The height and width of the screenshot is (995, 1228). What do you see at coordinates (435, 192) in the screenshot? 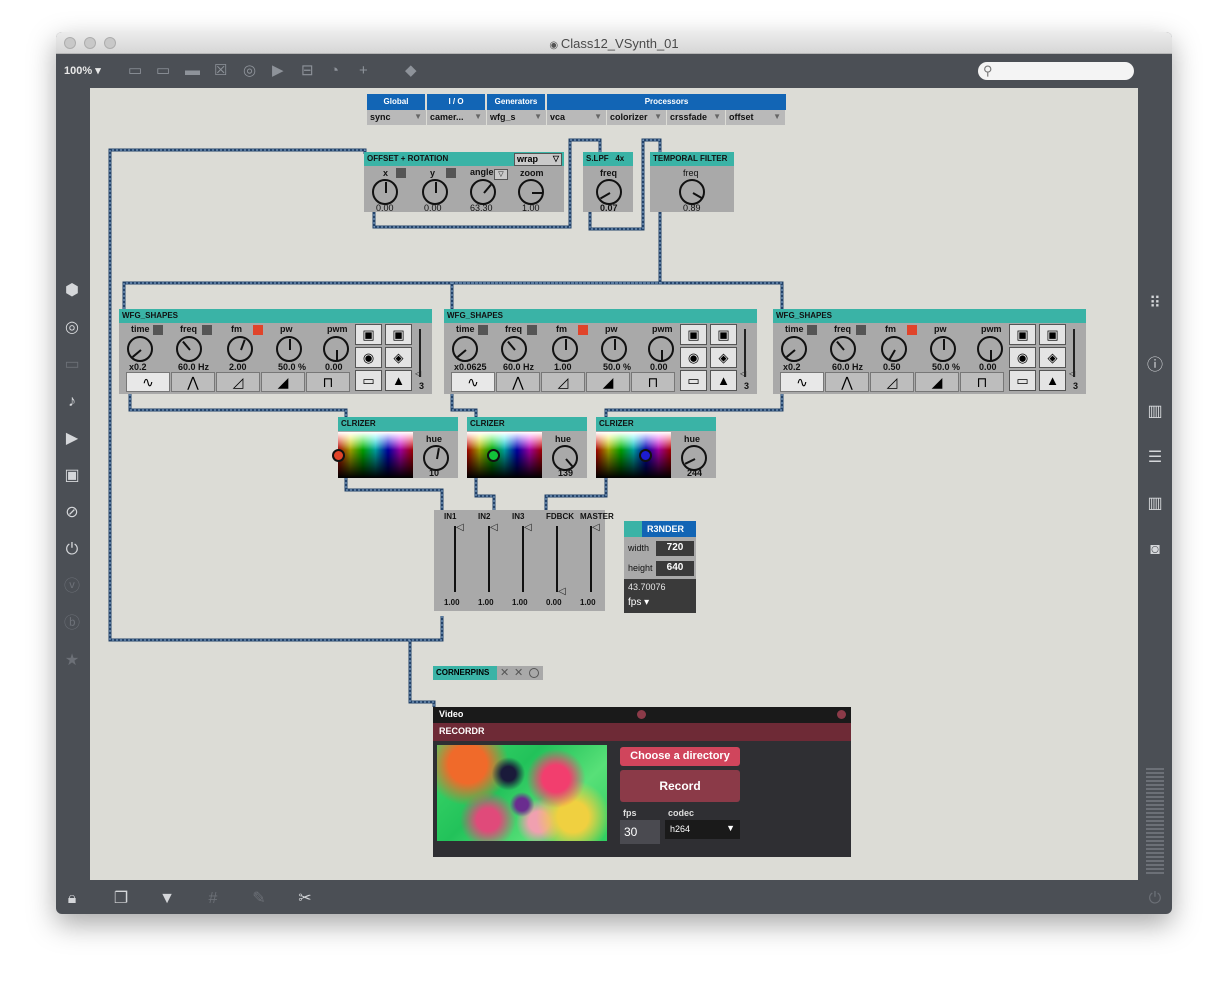
I see `y-knob` at bounding box center [435, 192].